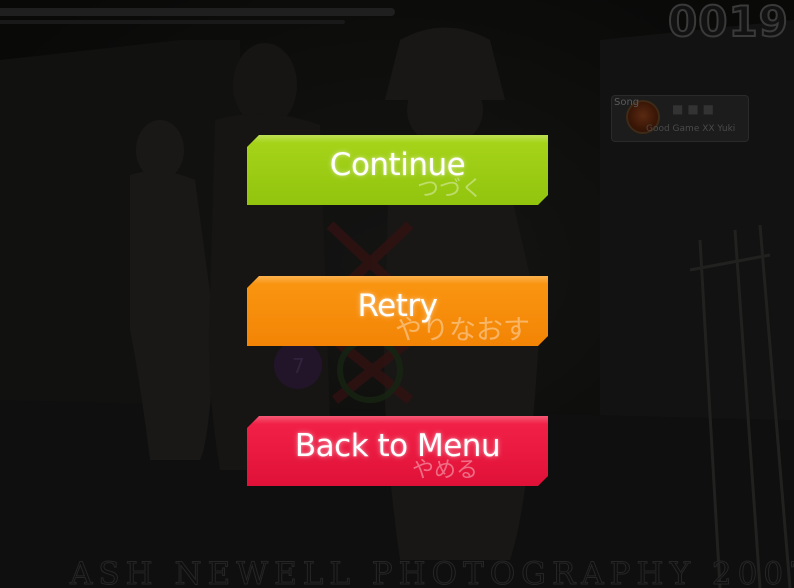  I want to click on back-to-menu-label: Back to Menu, so click(397, 446).